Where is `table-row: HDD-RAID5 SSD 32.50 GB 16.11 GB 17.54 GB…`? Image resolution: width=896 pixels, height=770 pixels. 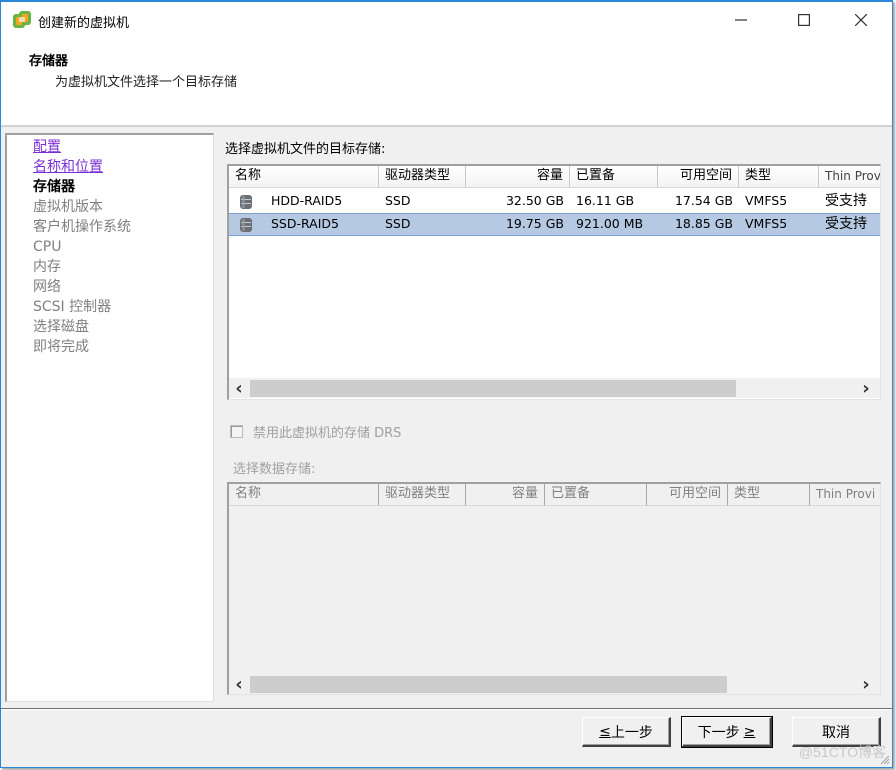
table-row: HDD-RAID5 SSD 32.50 GB 16.11 GB 17.54 GB… is located at coordinates (554, 201).